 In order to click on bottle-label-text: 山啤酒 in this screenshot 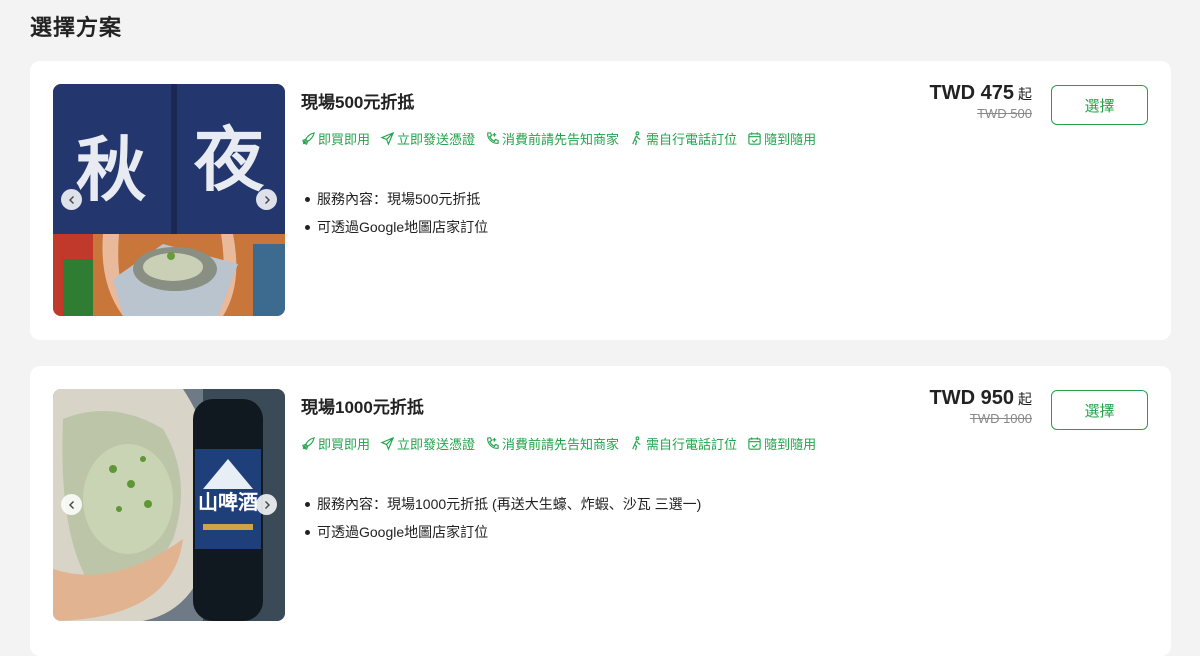, I will do `click(228, 502)`.